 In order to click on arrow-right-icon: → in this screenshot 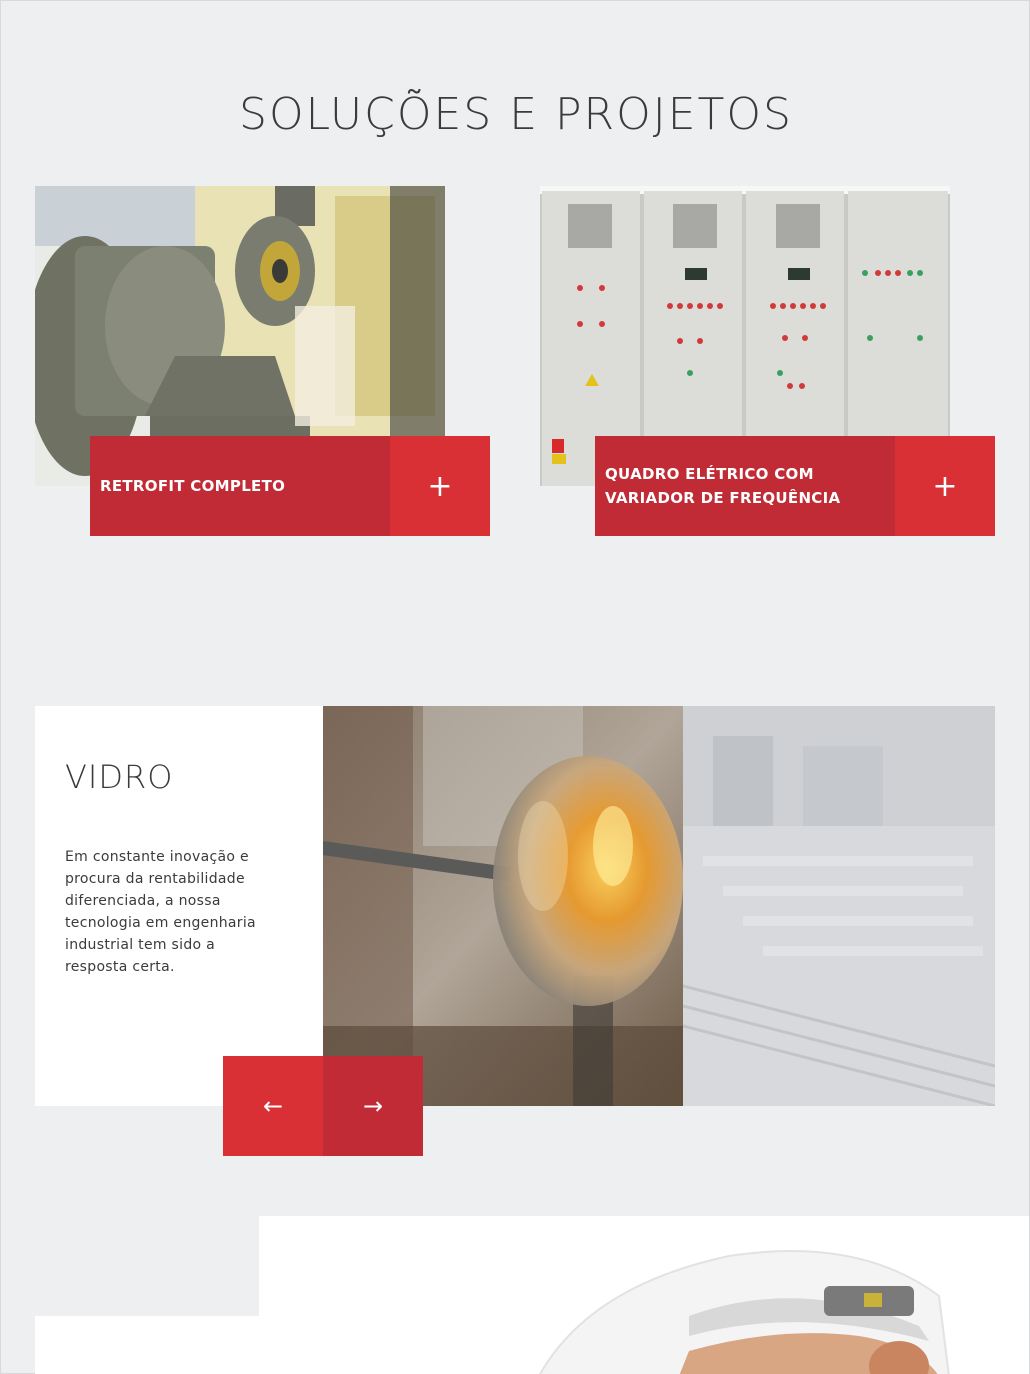, I will do `click(373, 1106)`.